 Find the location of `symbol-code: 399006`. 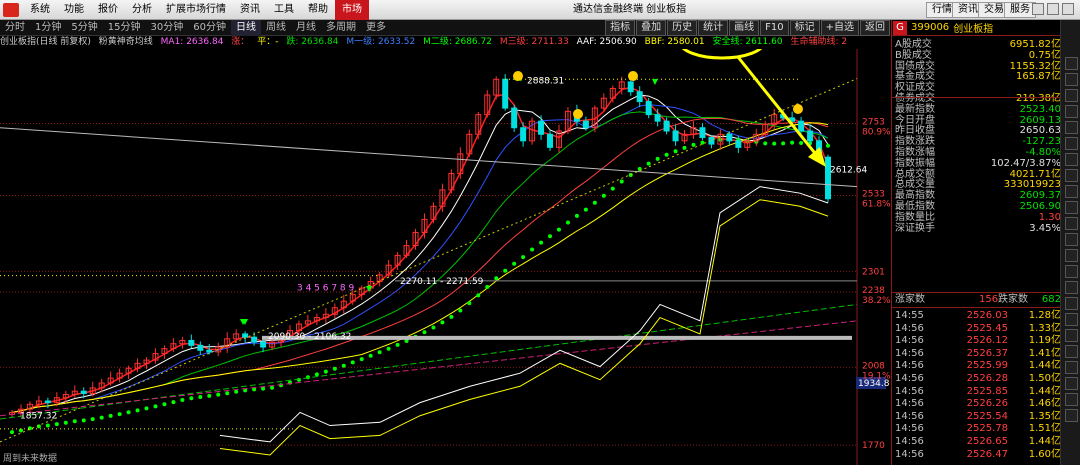

symbol-code: 399006 is located at coordinates (930, 27).